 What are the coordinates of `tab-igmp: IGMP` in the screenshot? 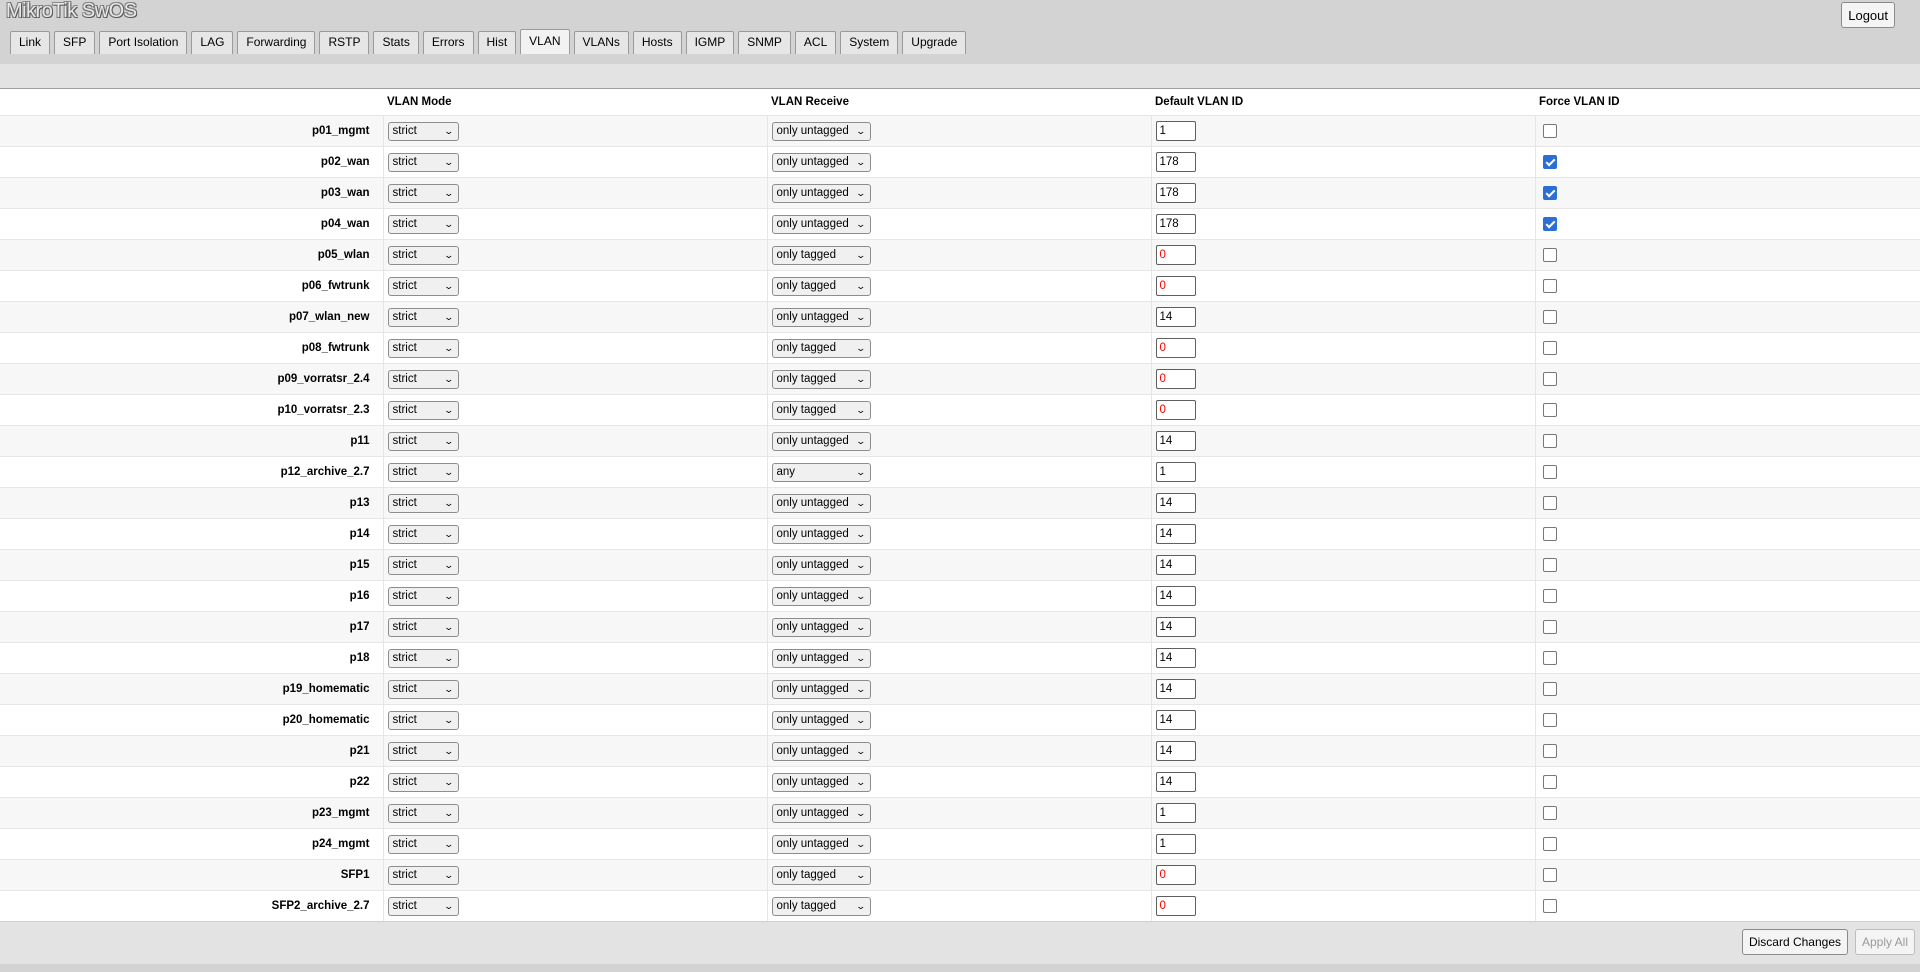 It's located at (710, 42).